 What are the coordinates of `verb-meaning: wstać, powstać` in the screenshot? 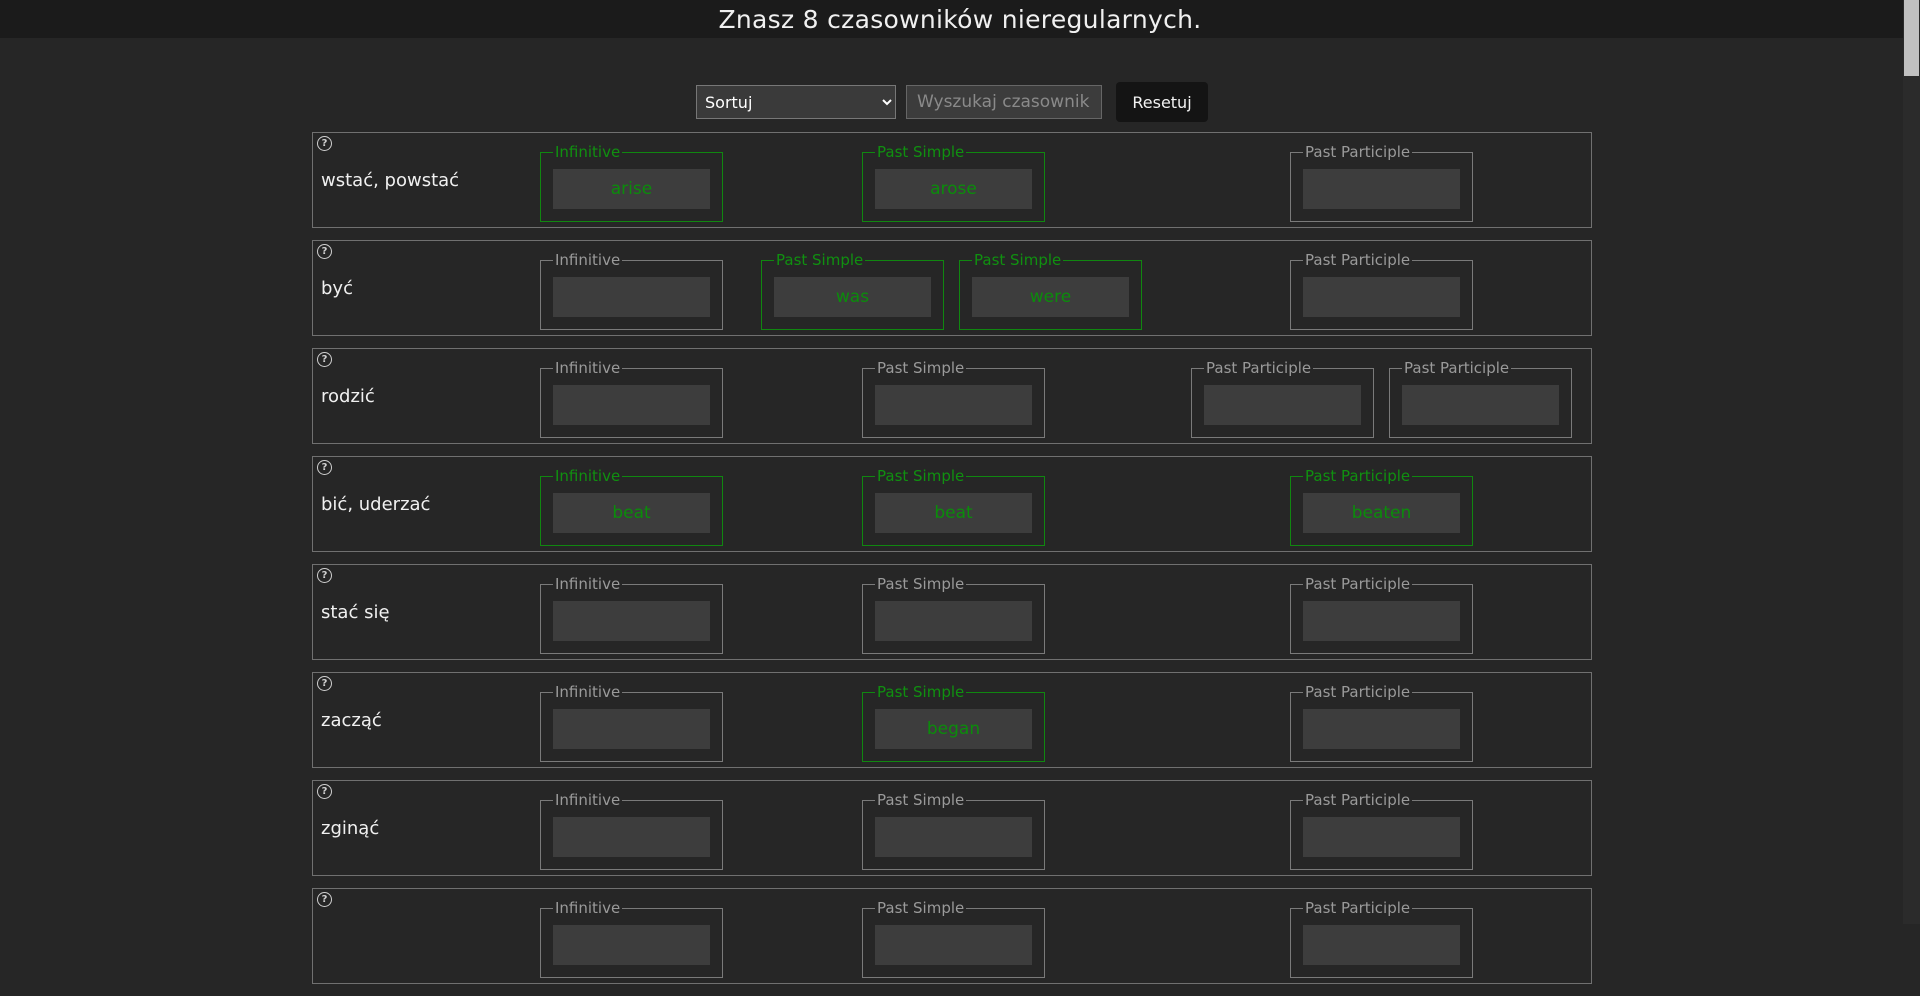 It's located at (390, 180).